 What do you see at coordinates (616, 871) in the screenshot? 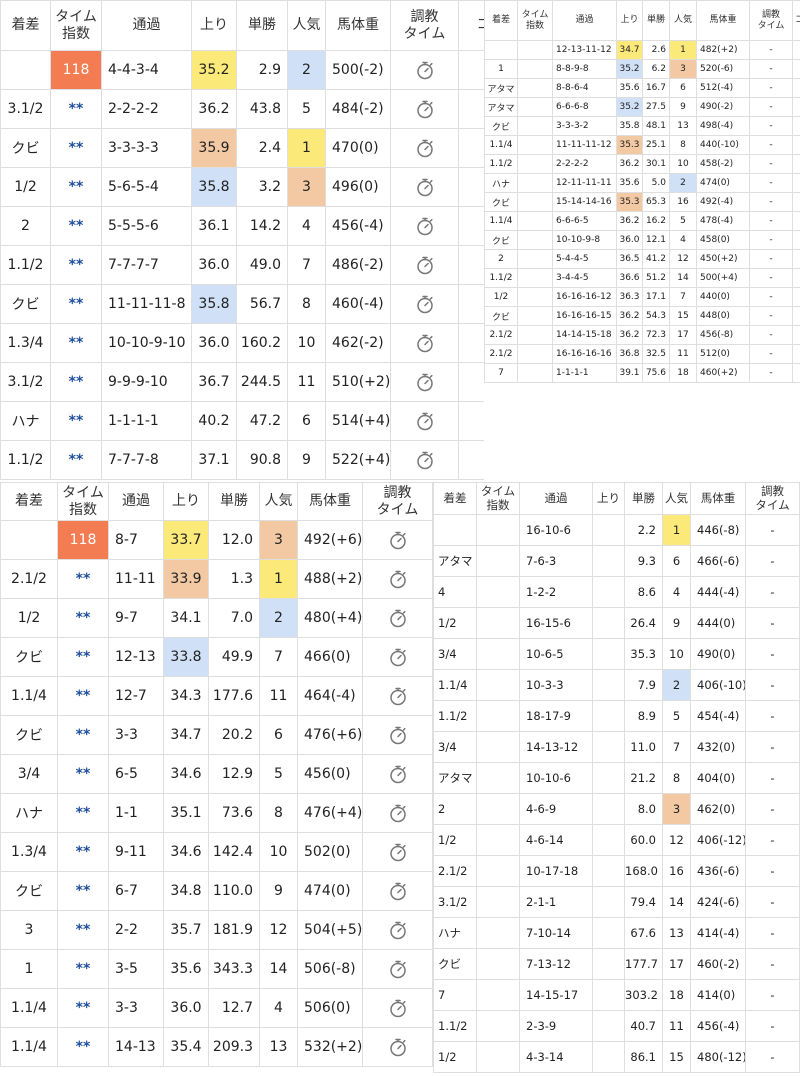
I see `table-row: 2.1/2 10-17-18 168.0 16 436(-6) -` at bounding box center [616, 871].